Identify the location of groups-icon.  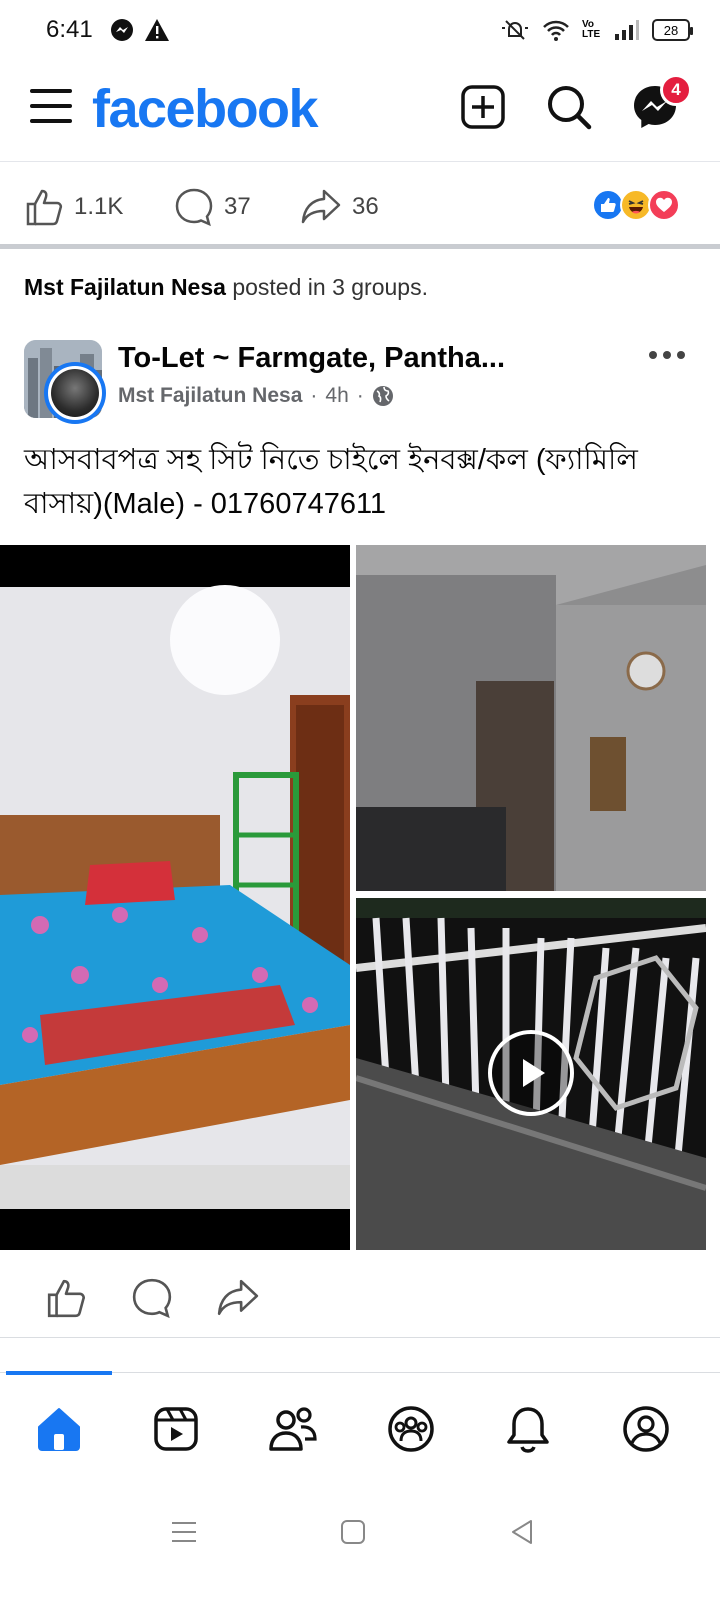
(411, 1429).